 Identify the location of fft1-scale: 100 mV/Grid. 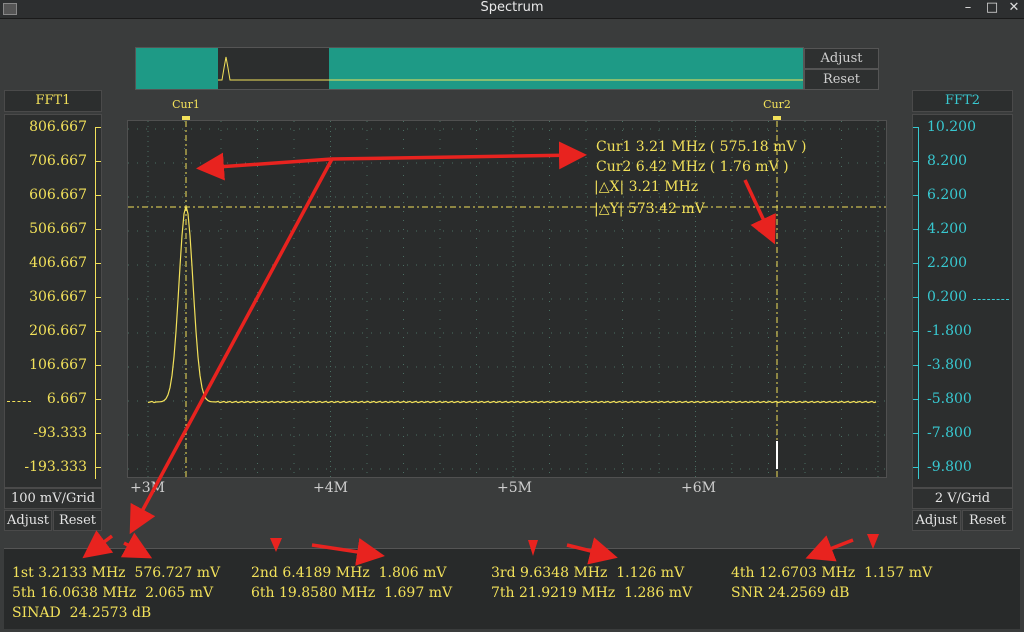
(53, 498).